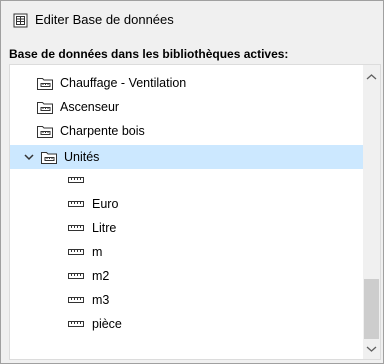  I want to click on tree-item-label: m3, so click(101, 300).